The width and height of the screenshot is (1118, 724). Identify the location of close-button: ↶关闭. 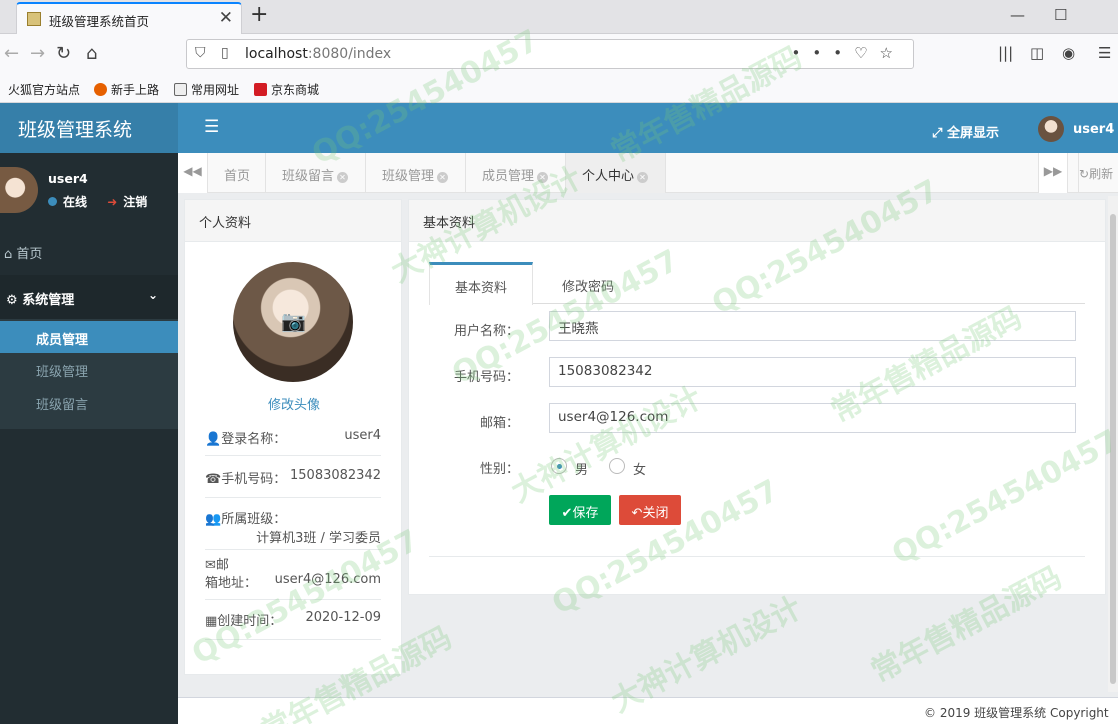
(650, 510).